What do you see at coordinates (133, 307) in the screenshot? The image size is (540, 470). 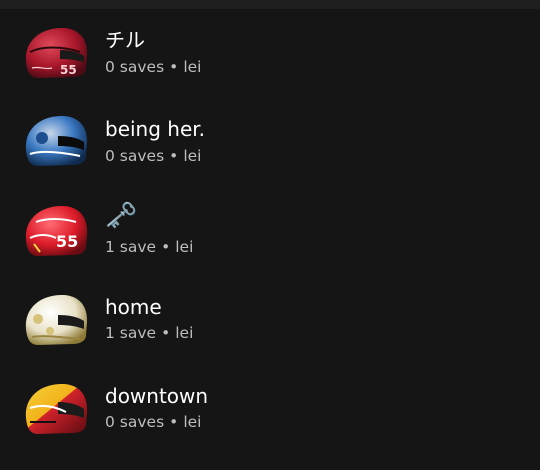 I see `playlist-title: home` at bounding box center [133, 307].